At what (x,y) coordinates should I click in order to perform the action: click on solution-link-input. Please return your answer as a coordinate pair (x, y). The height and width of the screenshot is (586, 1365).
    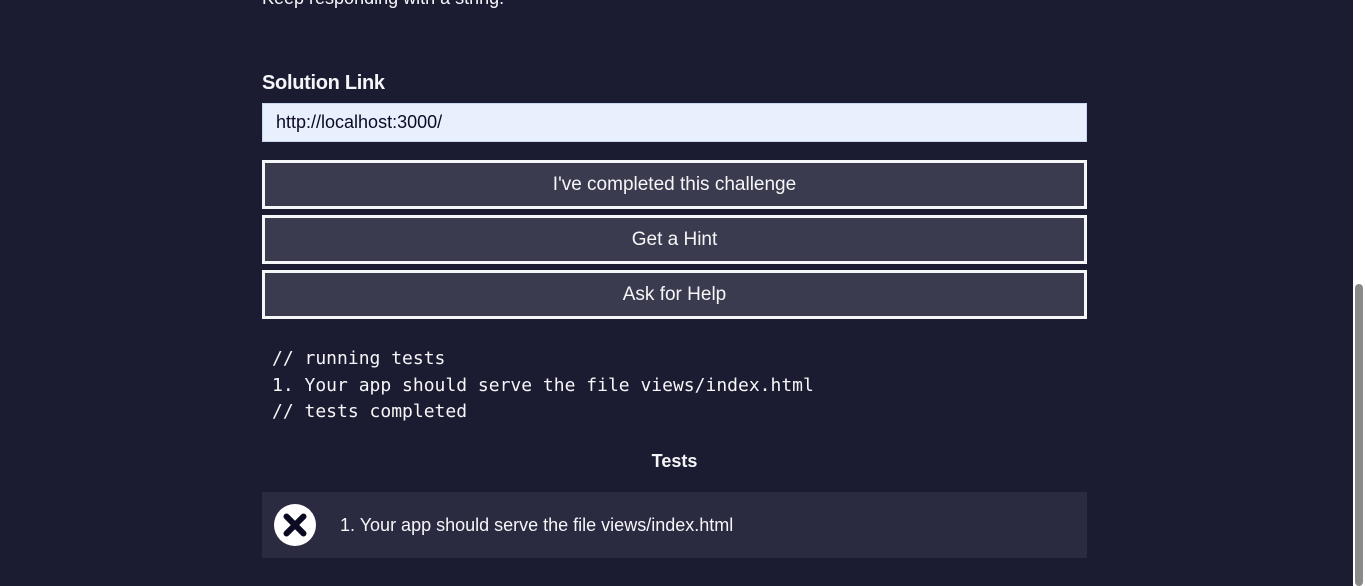
    Looking at the image, I should click on (674, 122).